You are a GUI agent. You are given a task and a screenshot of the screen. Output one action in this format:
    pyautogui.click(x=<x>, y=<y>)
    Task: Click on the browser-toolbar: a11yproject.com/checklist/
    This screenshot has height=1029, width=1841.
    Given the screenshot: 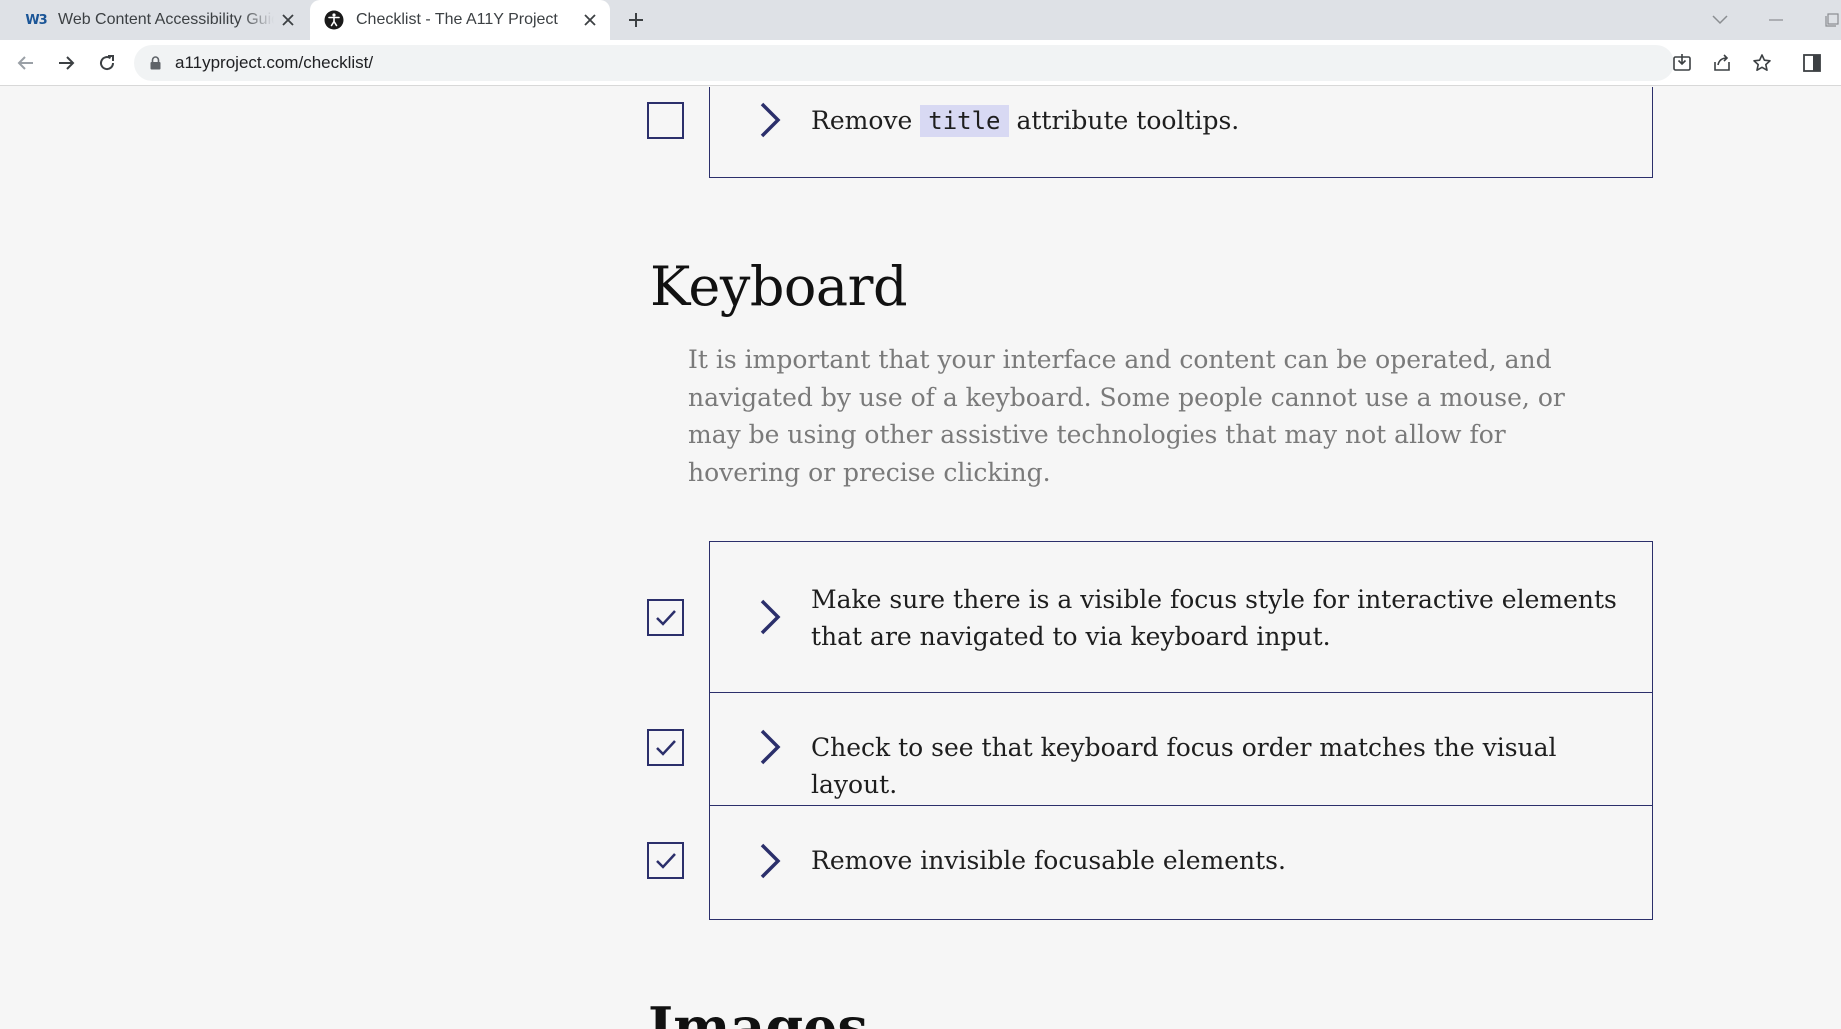 What is the action you would take?
    pyautogui.click(x=920, y=63)
    